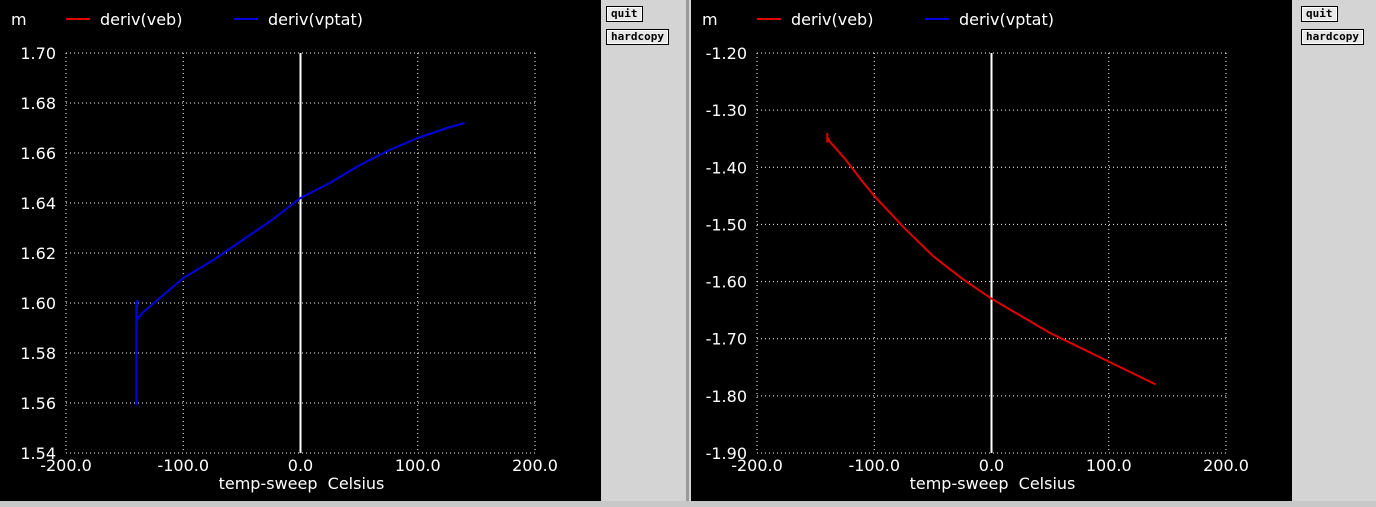  I want to click on y-tick-label: 1.60, so click(38, 303).